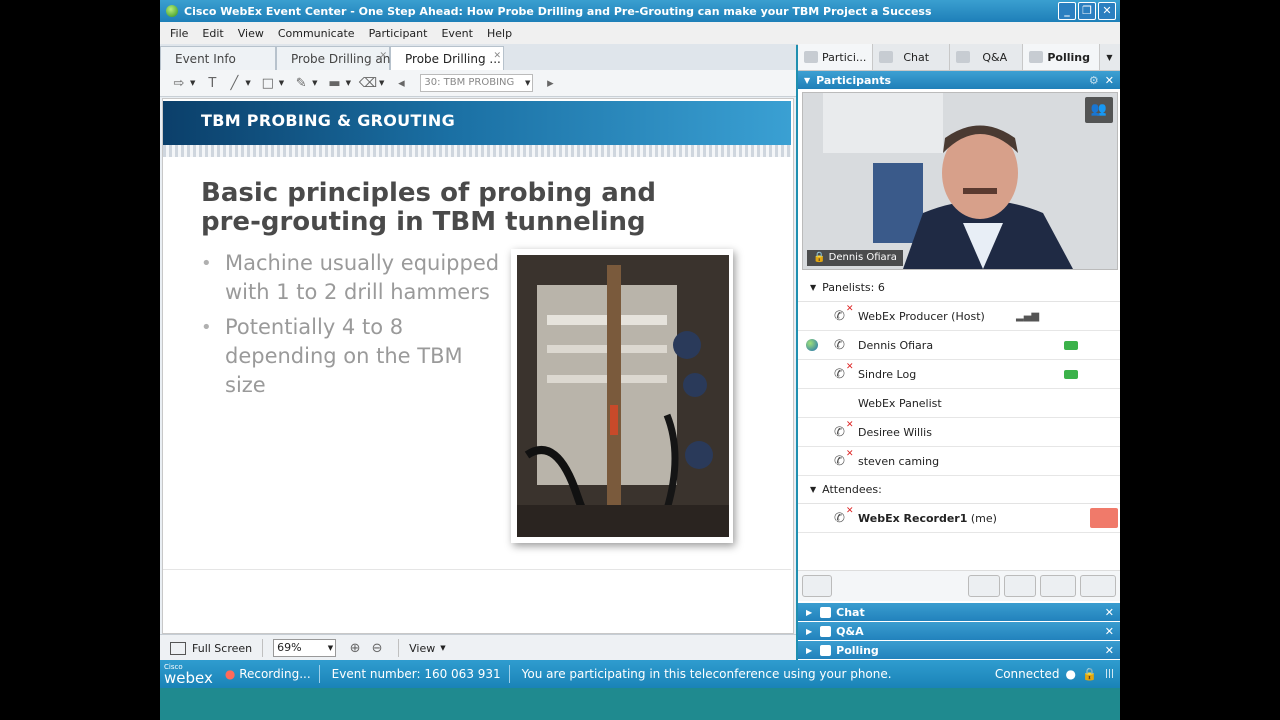 The width and height of the screenshot is (1280, 720). I want to click on line-tool-icon: ╱, so click(234, 83).